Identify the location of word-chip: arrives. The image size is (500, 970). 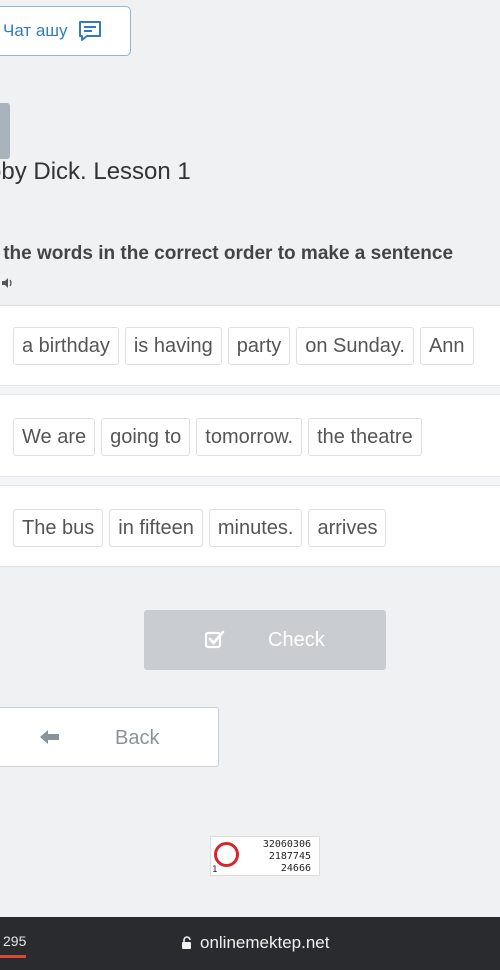
(347, 528).